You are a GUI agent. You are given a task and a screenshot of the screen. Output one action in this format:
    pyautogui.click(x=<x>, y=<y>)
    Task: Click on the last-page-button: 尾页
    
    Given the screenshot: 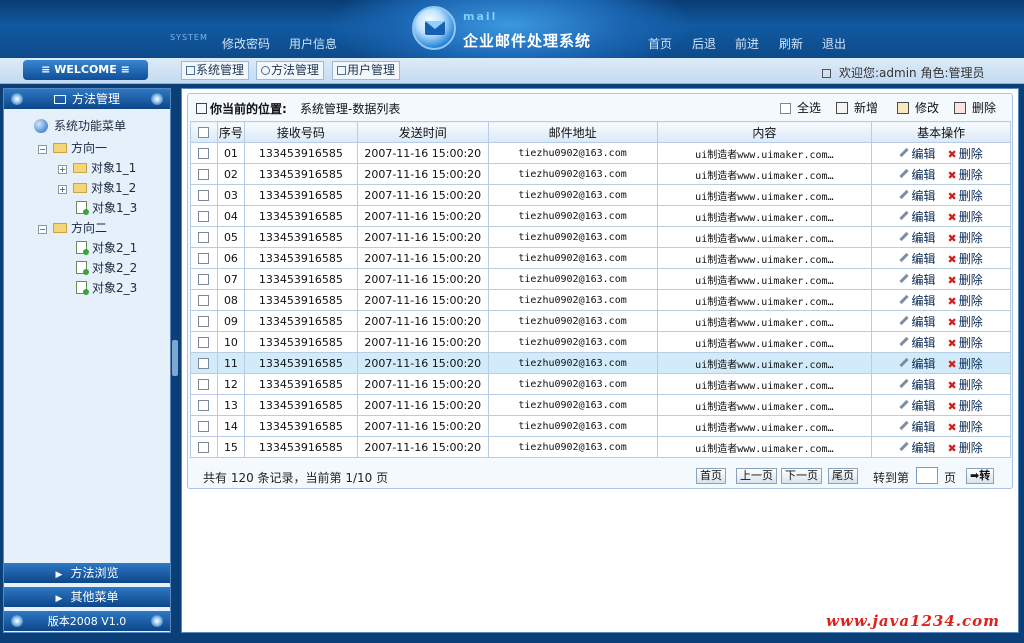 What is the action you would take?
    pyautogui.click(x=843, y=476)
    